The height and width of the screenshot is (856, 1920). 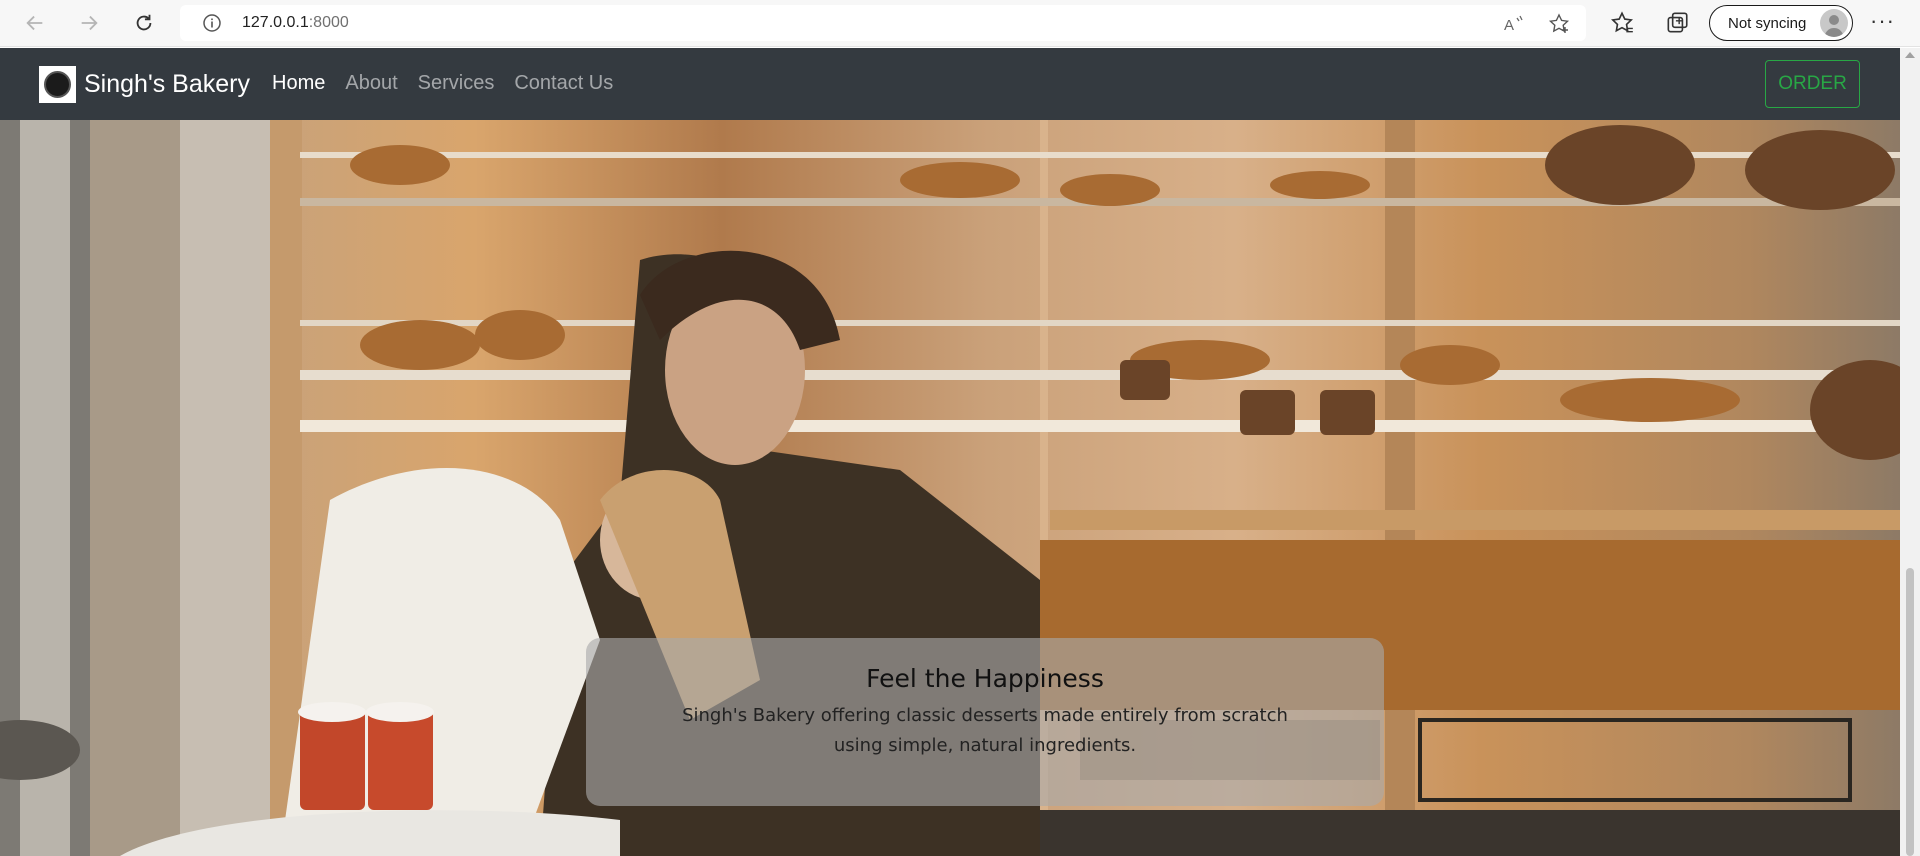 I want to click on refresh-icon, so click(x=144, y=23).